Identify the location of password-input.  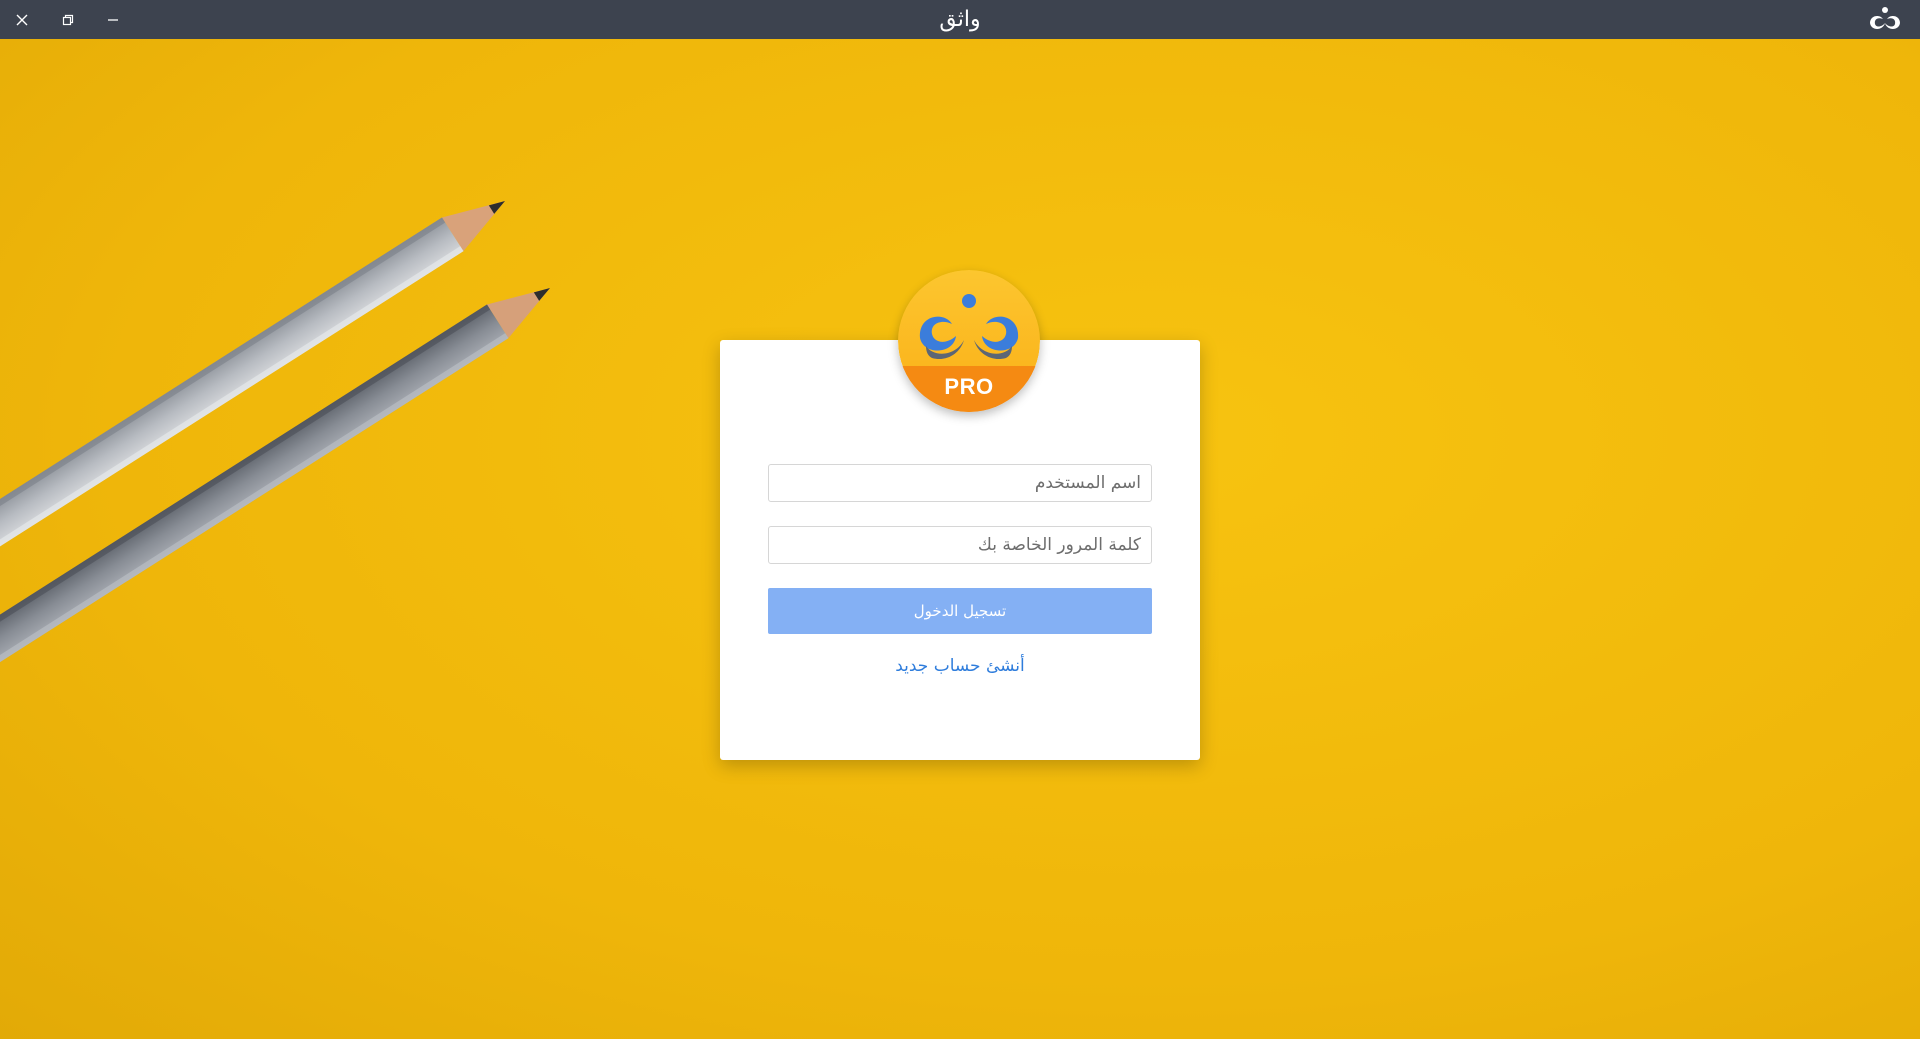
(960, 545).